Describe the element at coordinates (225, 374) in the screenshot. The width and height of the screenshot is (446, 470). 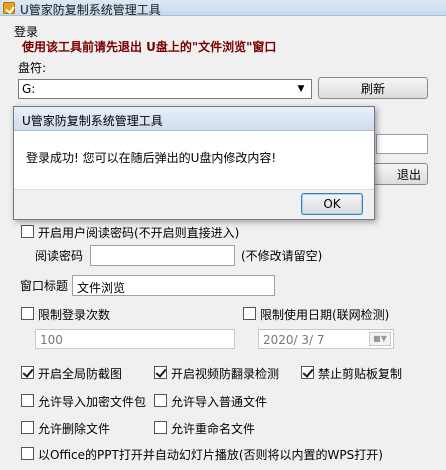
I see `video-record-label: 开启视频防翻录检测` at that location.